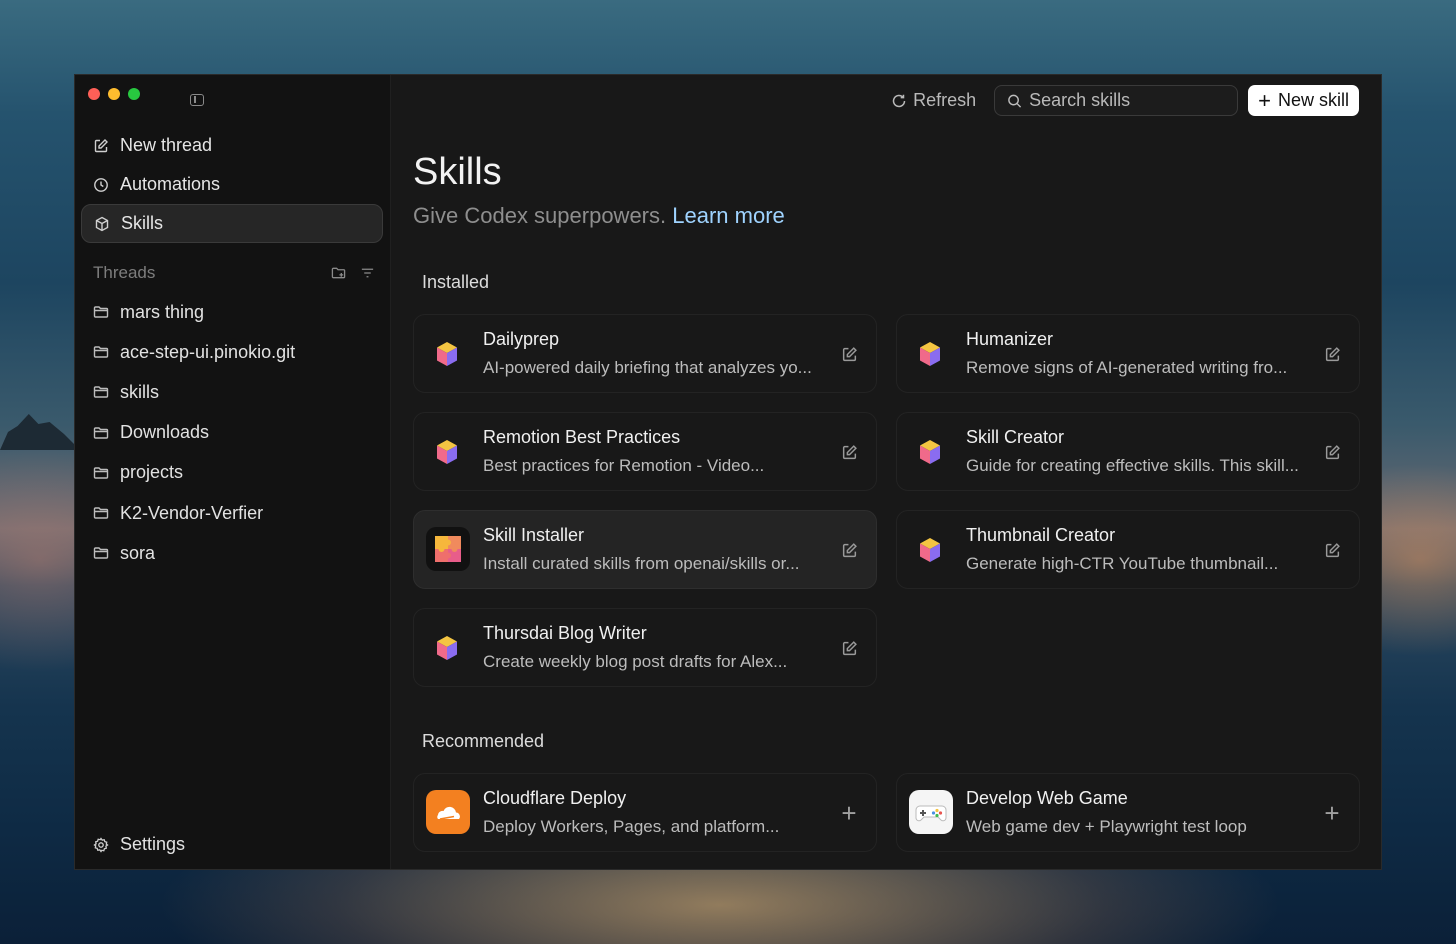  I want to click on refresh-button: Refresh, so click(933, 100).